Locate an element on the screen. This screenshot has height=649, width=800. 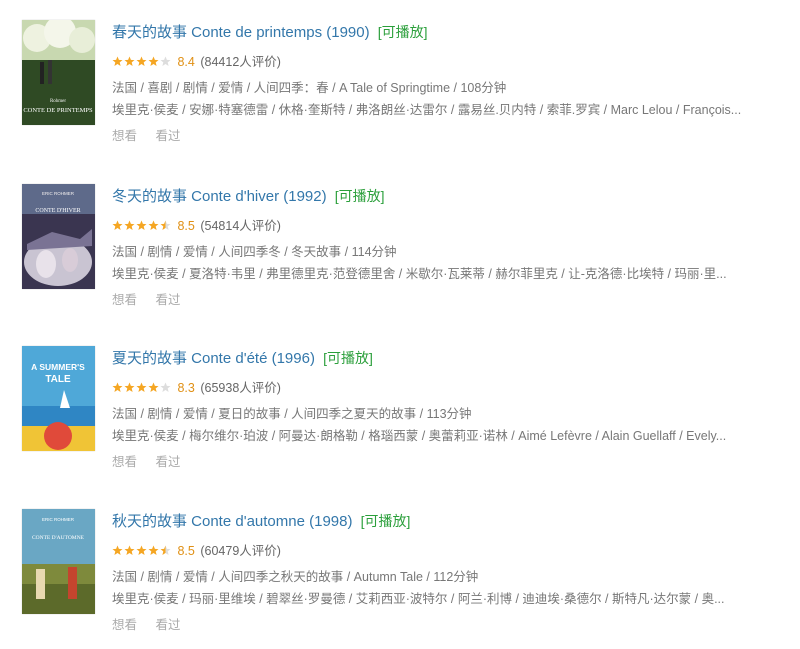
rating-score: 8.4 is located at coordinates (186, 62).